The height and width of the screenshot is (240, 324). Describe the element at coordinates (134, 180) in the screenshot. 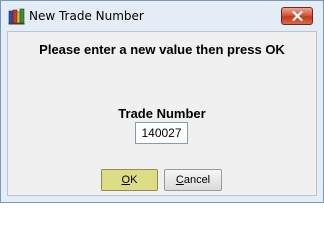

I see `ok-label-rest: K` at that location.